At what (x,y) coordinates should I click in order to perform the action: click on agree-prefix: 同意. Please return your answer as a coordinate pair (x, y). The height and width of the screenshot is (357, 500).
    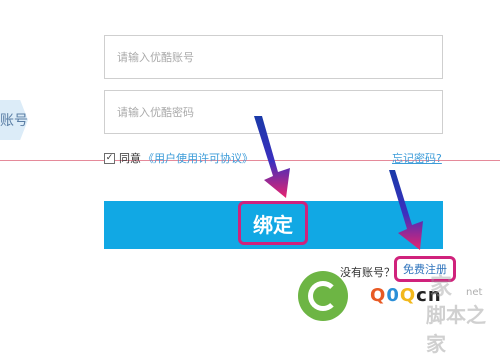
    Looking at the image, I should click on (130, 158).